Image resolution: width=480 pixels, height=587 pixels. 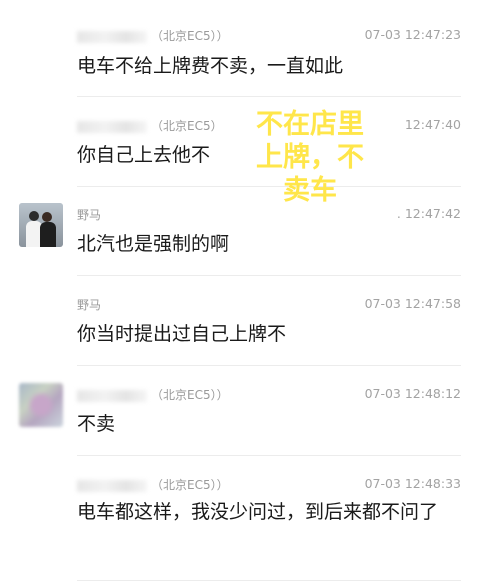 What do you see at coordinates (150, 125) in the screenshot?
I see `sender-name: （北京EC5）` at bounding box center [150, 125].